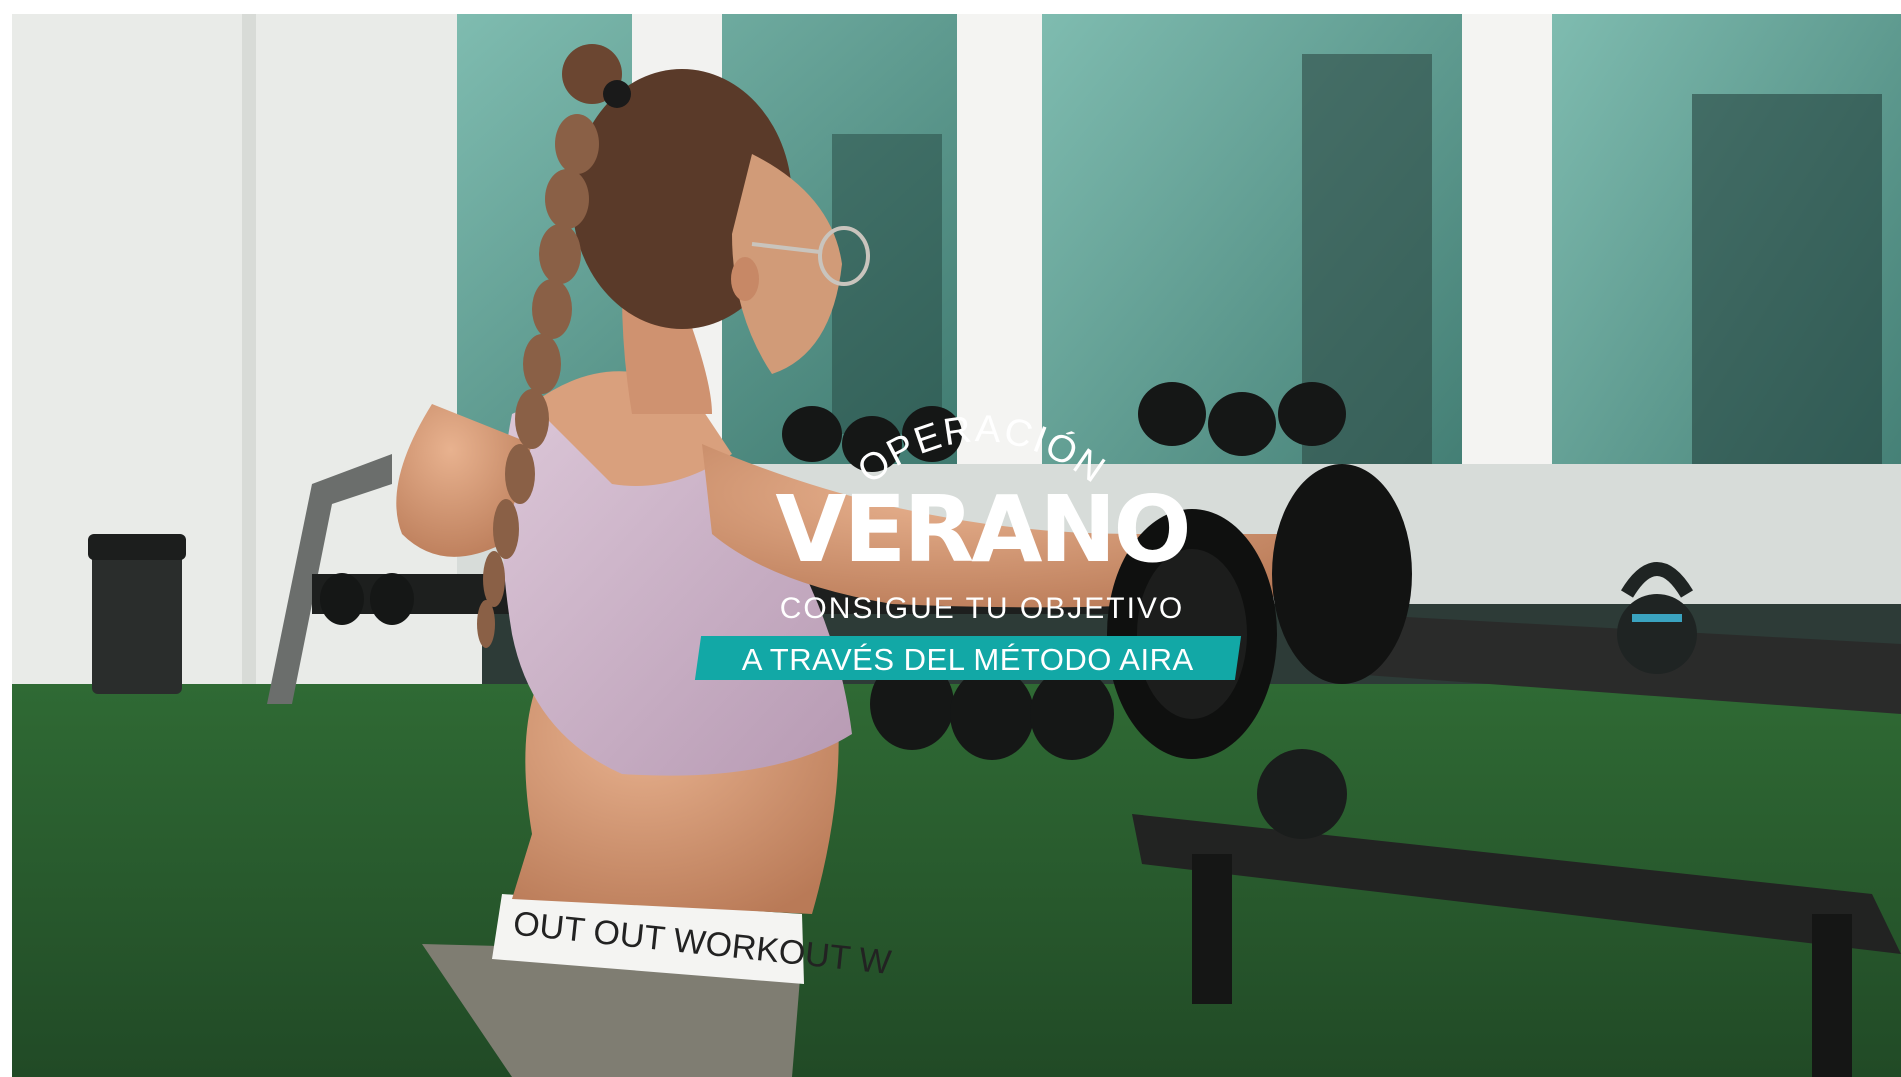  What do you see at coordinates (983, 529) in the screenshot?
I see `main-title: VERANO` at bounding box center [983, 529].